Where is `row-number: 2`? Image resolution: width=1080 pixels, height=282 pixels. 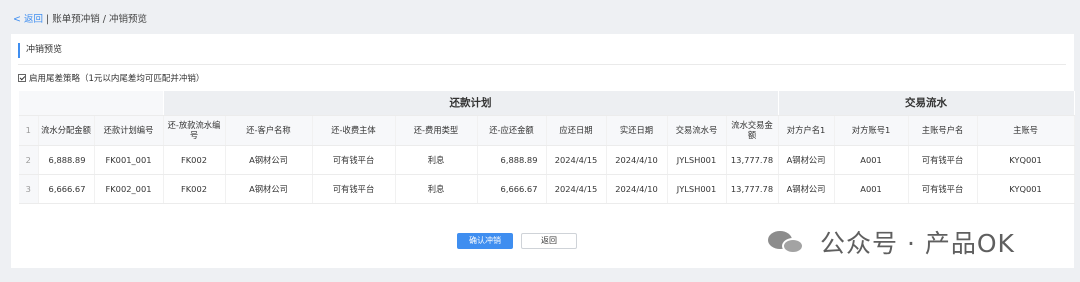 row-number: 2 is located at coordinates (29, 160).